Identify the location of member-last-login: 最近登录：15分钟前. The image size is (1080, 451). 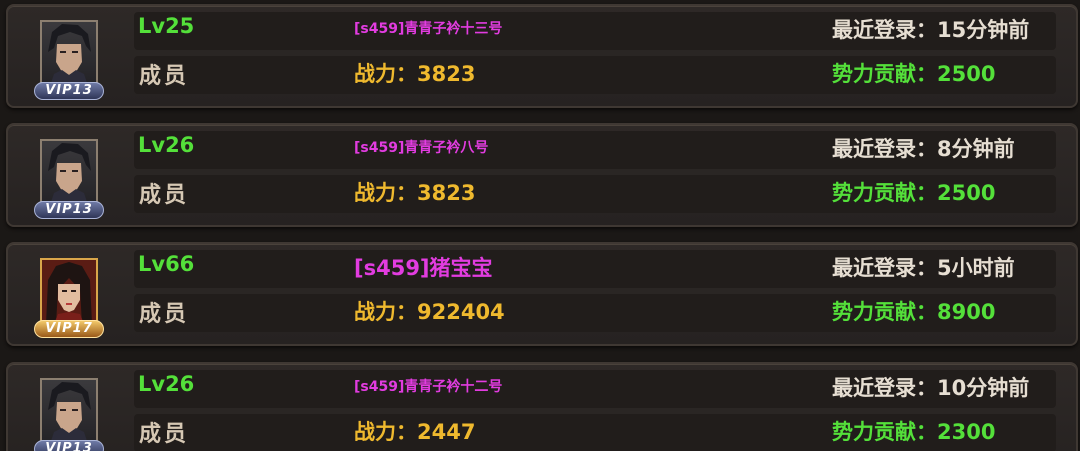
(930, 29).